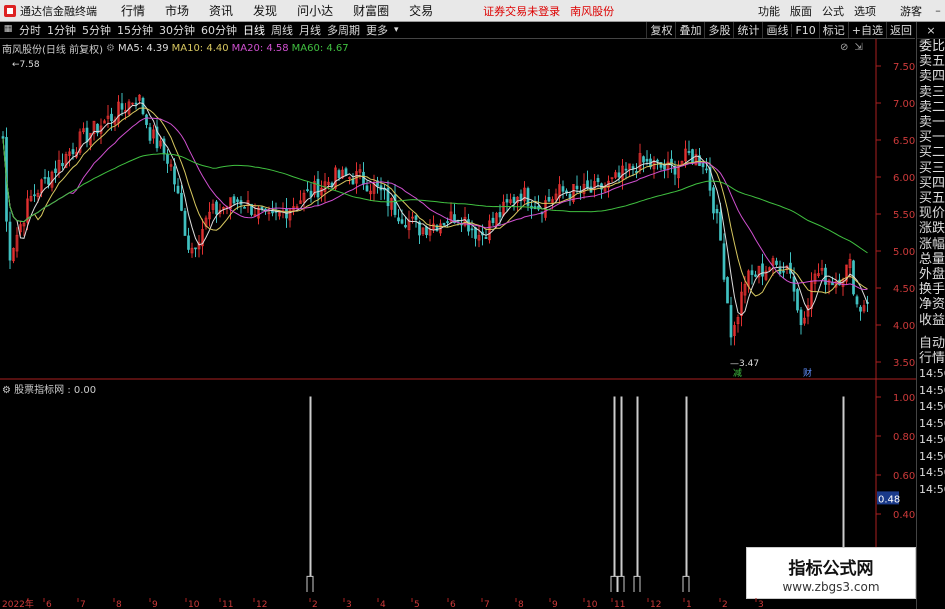 Image resolution: width=945 pixels, height=609 pixels. Describe the element at coordinates (221, 10) in the screenshot. I see `menu-item-news: 资讯` at that location.